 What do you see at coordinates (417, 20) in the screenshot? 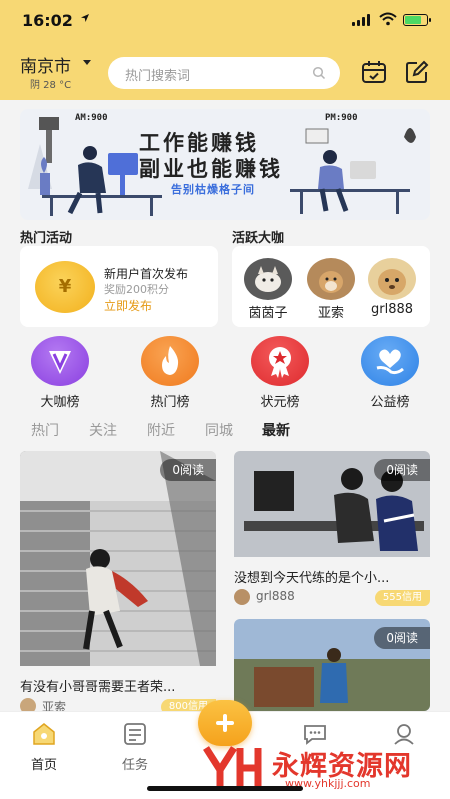
I see `battery-icon` at bounding box center [417, 20].